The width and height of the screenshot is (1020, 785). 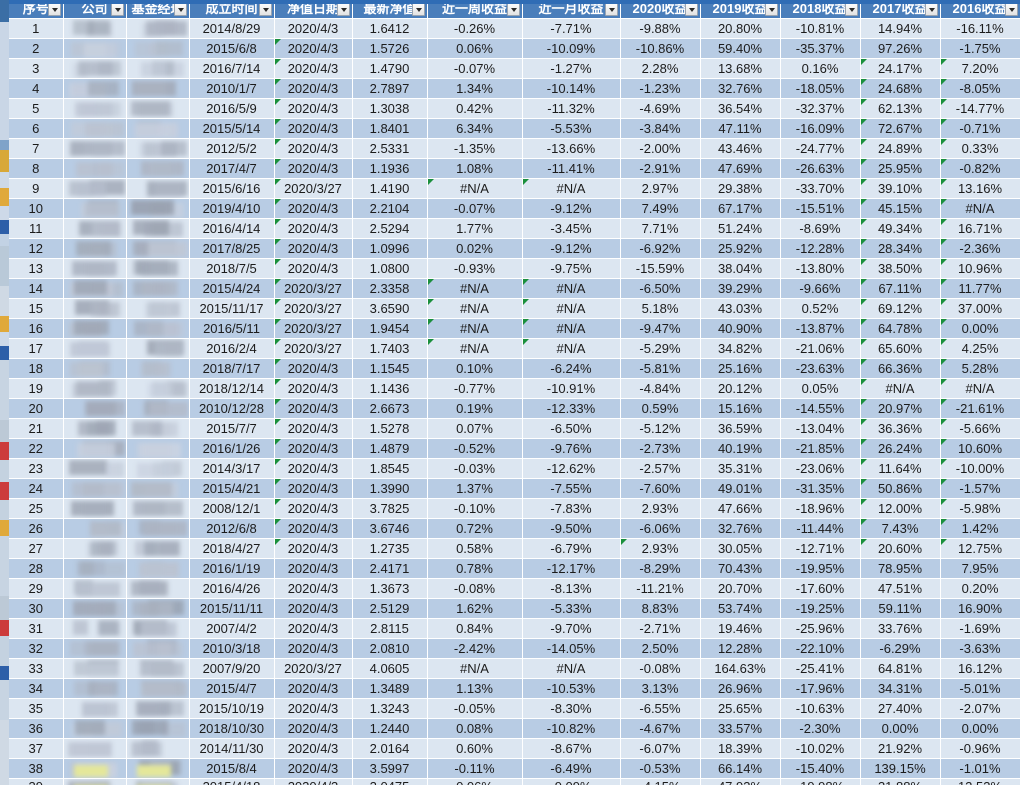 I want to click on cell-y2020: -5.81%, so click(x=660, y=368).